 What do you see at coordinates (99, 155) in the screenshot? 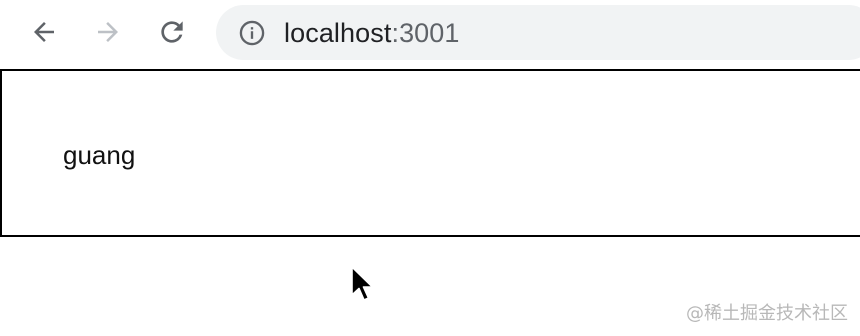
I see `page-text: guang` at bounding box center [99, 155].